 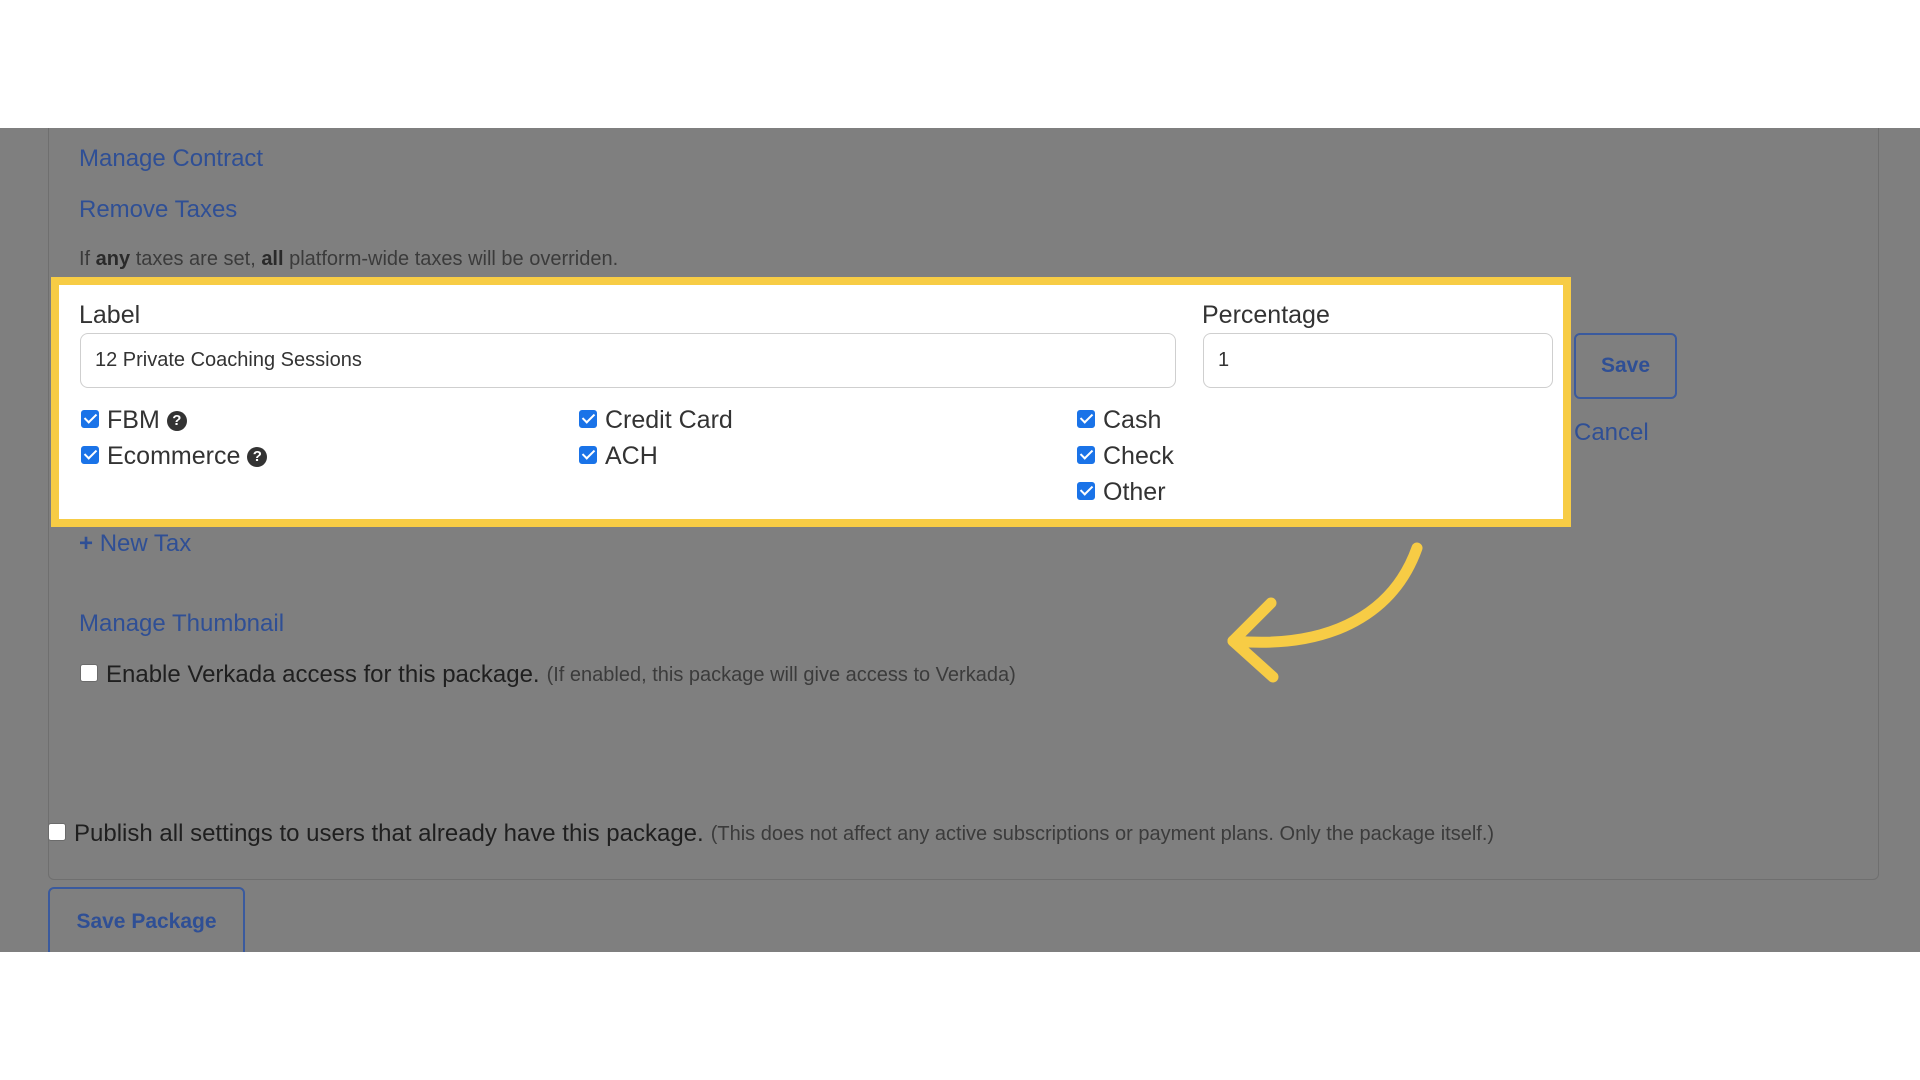 What do you see at coordinates (1132, 420) in the screenshot?
I see `cash-label: Cash` at bounding box center [1132, 420].